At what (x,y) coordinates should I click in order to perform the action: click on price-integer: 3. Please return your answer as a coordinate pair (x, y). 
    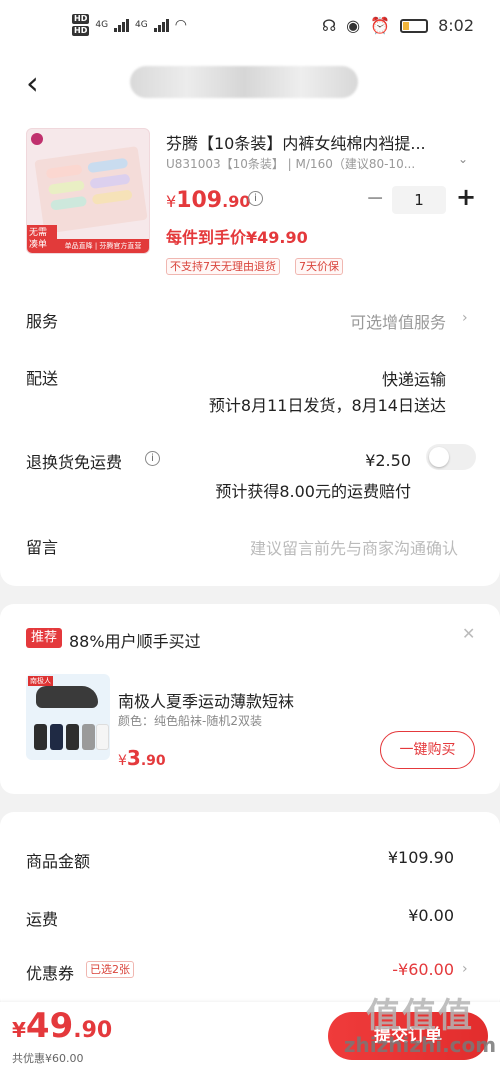
    Looking at the image, I should click on (133, 758).